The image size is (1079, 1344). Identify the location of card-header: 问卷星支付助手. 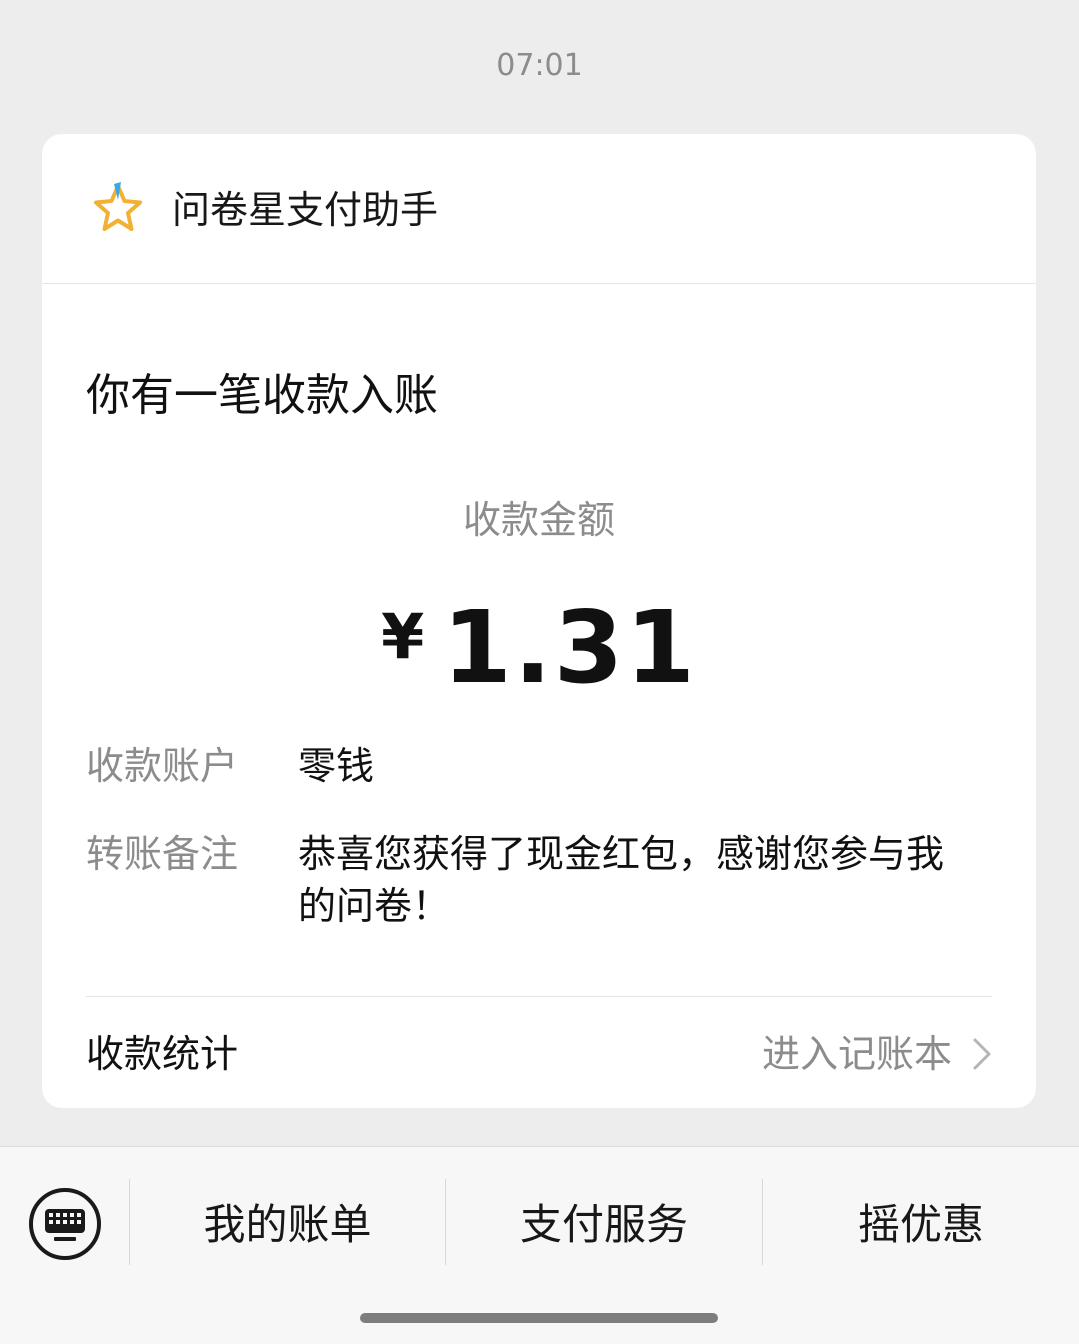
(539, 209).